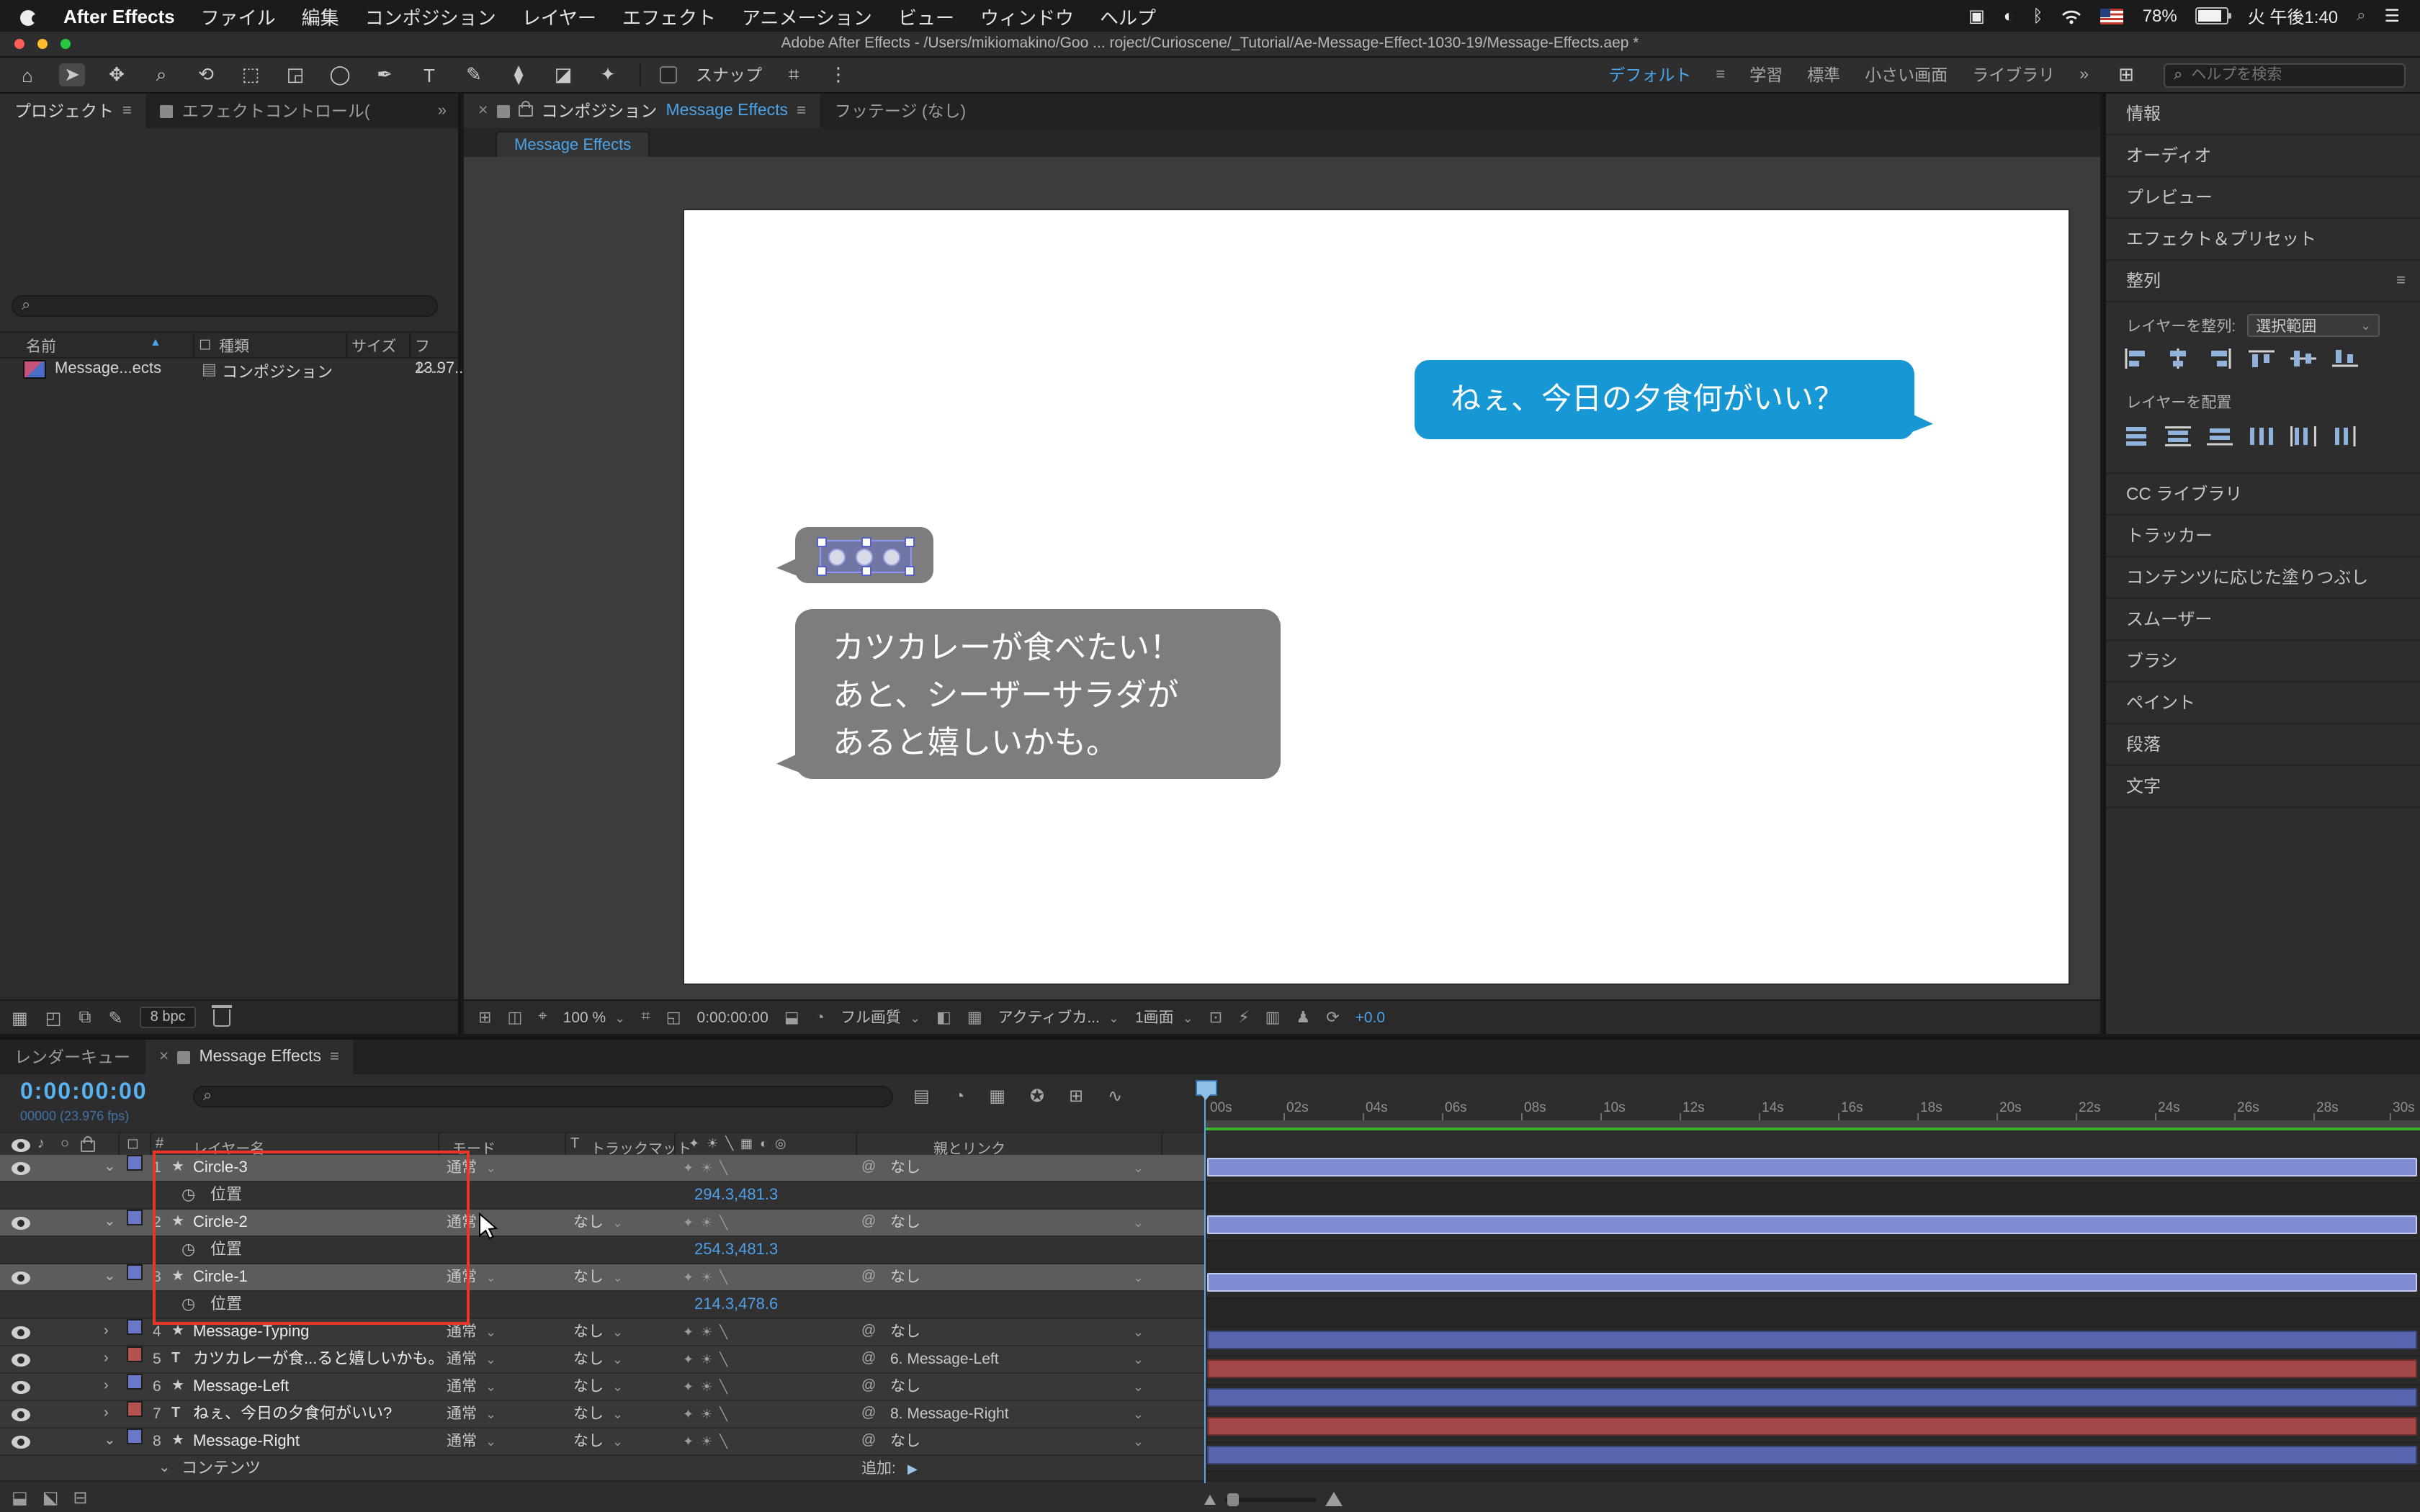  Describe the element at coordinates (668, 75) in the screenshot. I see `snap-checkbox` at that location.